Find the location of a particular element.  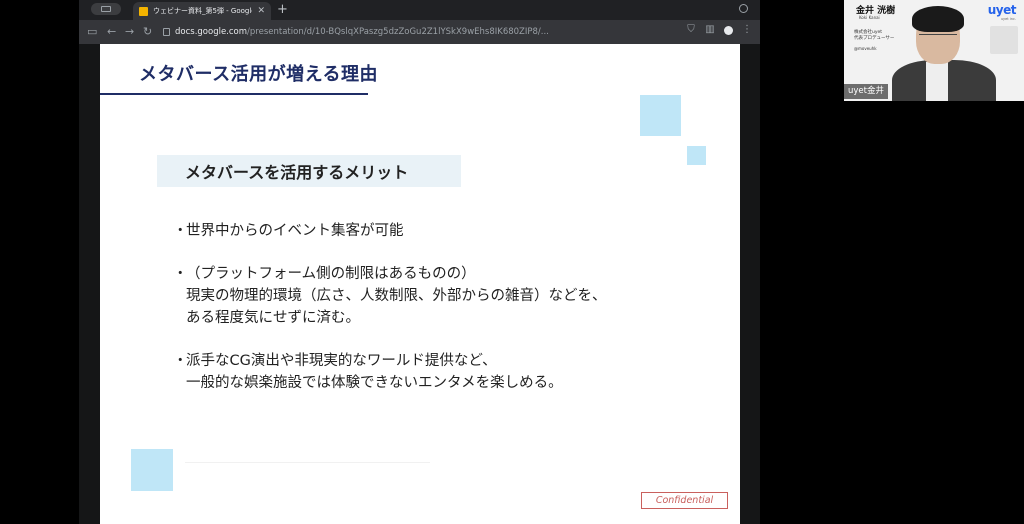

bullet-line: 派手なCG演出や非現実的なワールド提供など、 is located at coordinates (341, 361).